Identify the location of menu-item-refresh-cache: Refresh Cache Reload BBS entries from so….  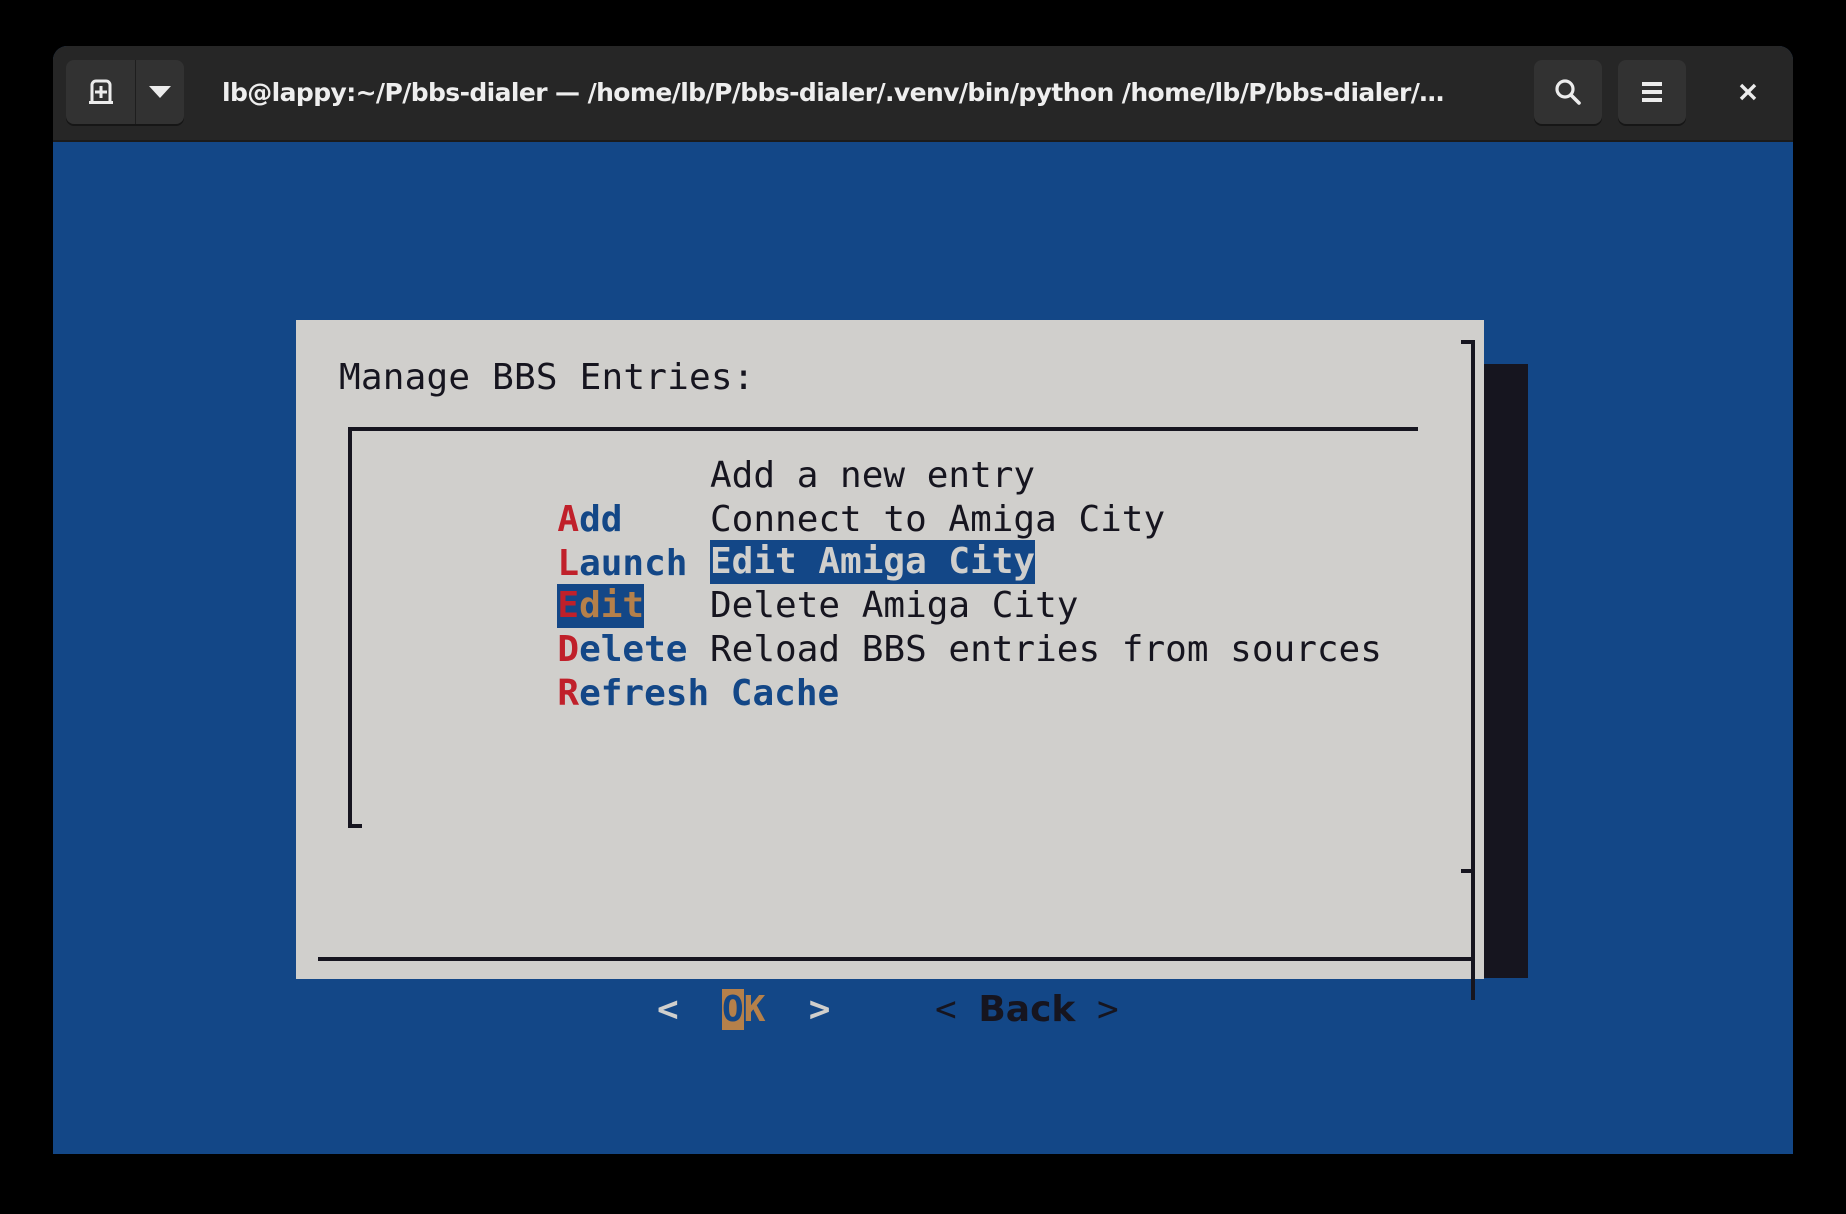
(883, 671).